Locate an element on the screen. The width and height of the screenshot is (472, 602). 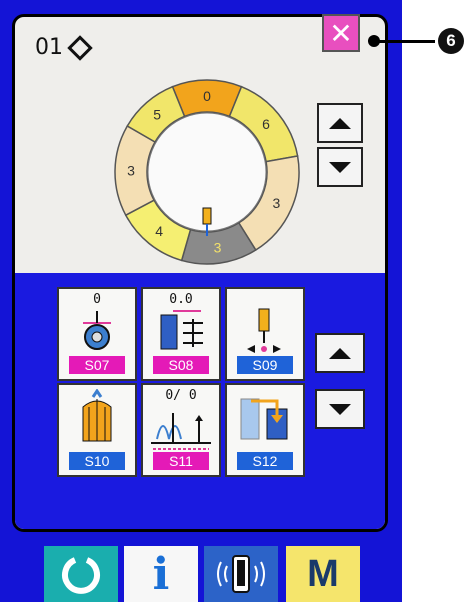
feed-direction-icon is located at coordinates (264, 419).